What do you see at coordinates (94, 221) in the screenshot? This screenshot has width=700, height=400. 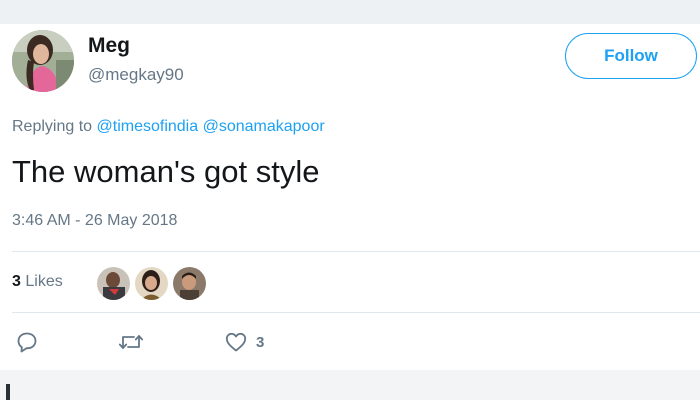 I see `tweet-timestamp: 3:46 AM - 26 May 2018` at bounding box center [94, 221].